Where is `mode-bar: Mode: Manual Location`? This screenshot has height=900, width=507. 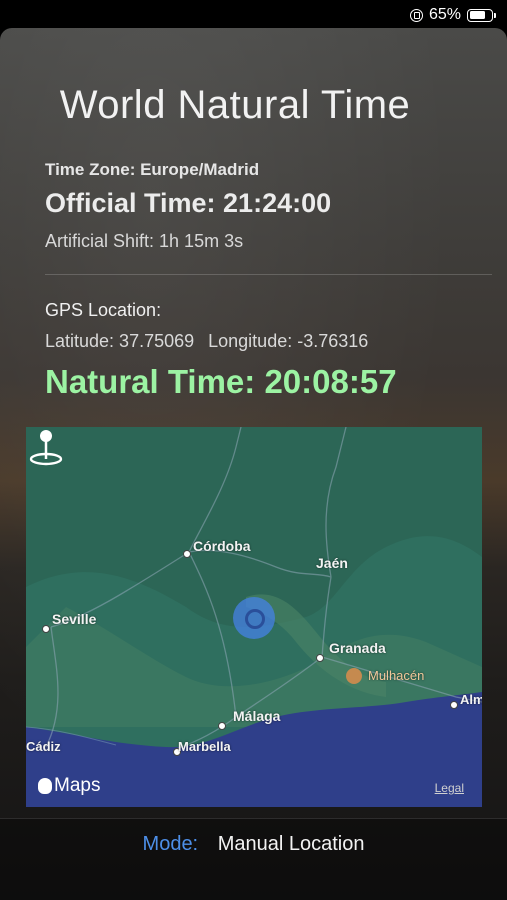
mode-bar: Mode: Manual Location is located at coordinates (253, 859).